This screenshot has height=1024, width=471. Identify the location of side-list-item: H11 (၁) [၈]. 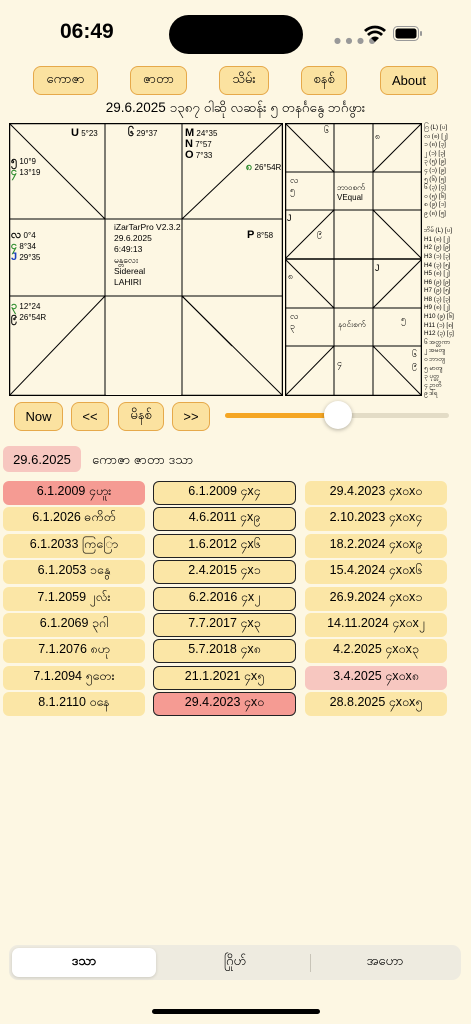
(439, 325).